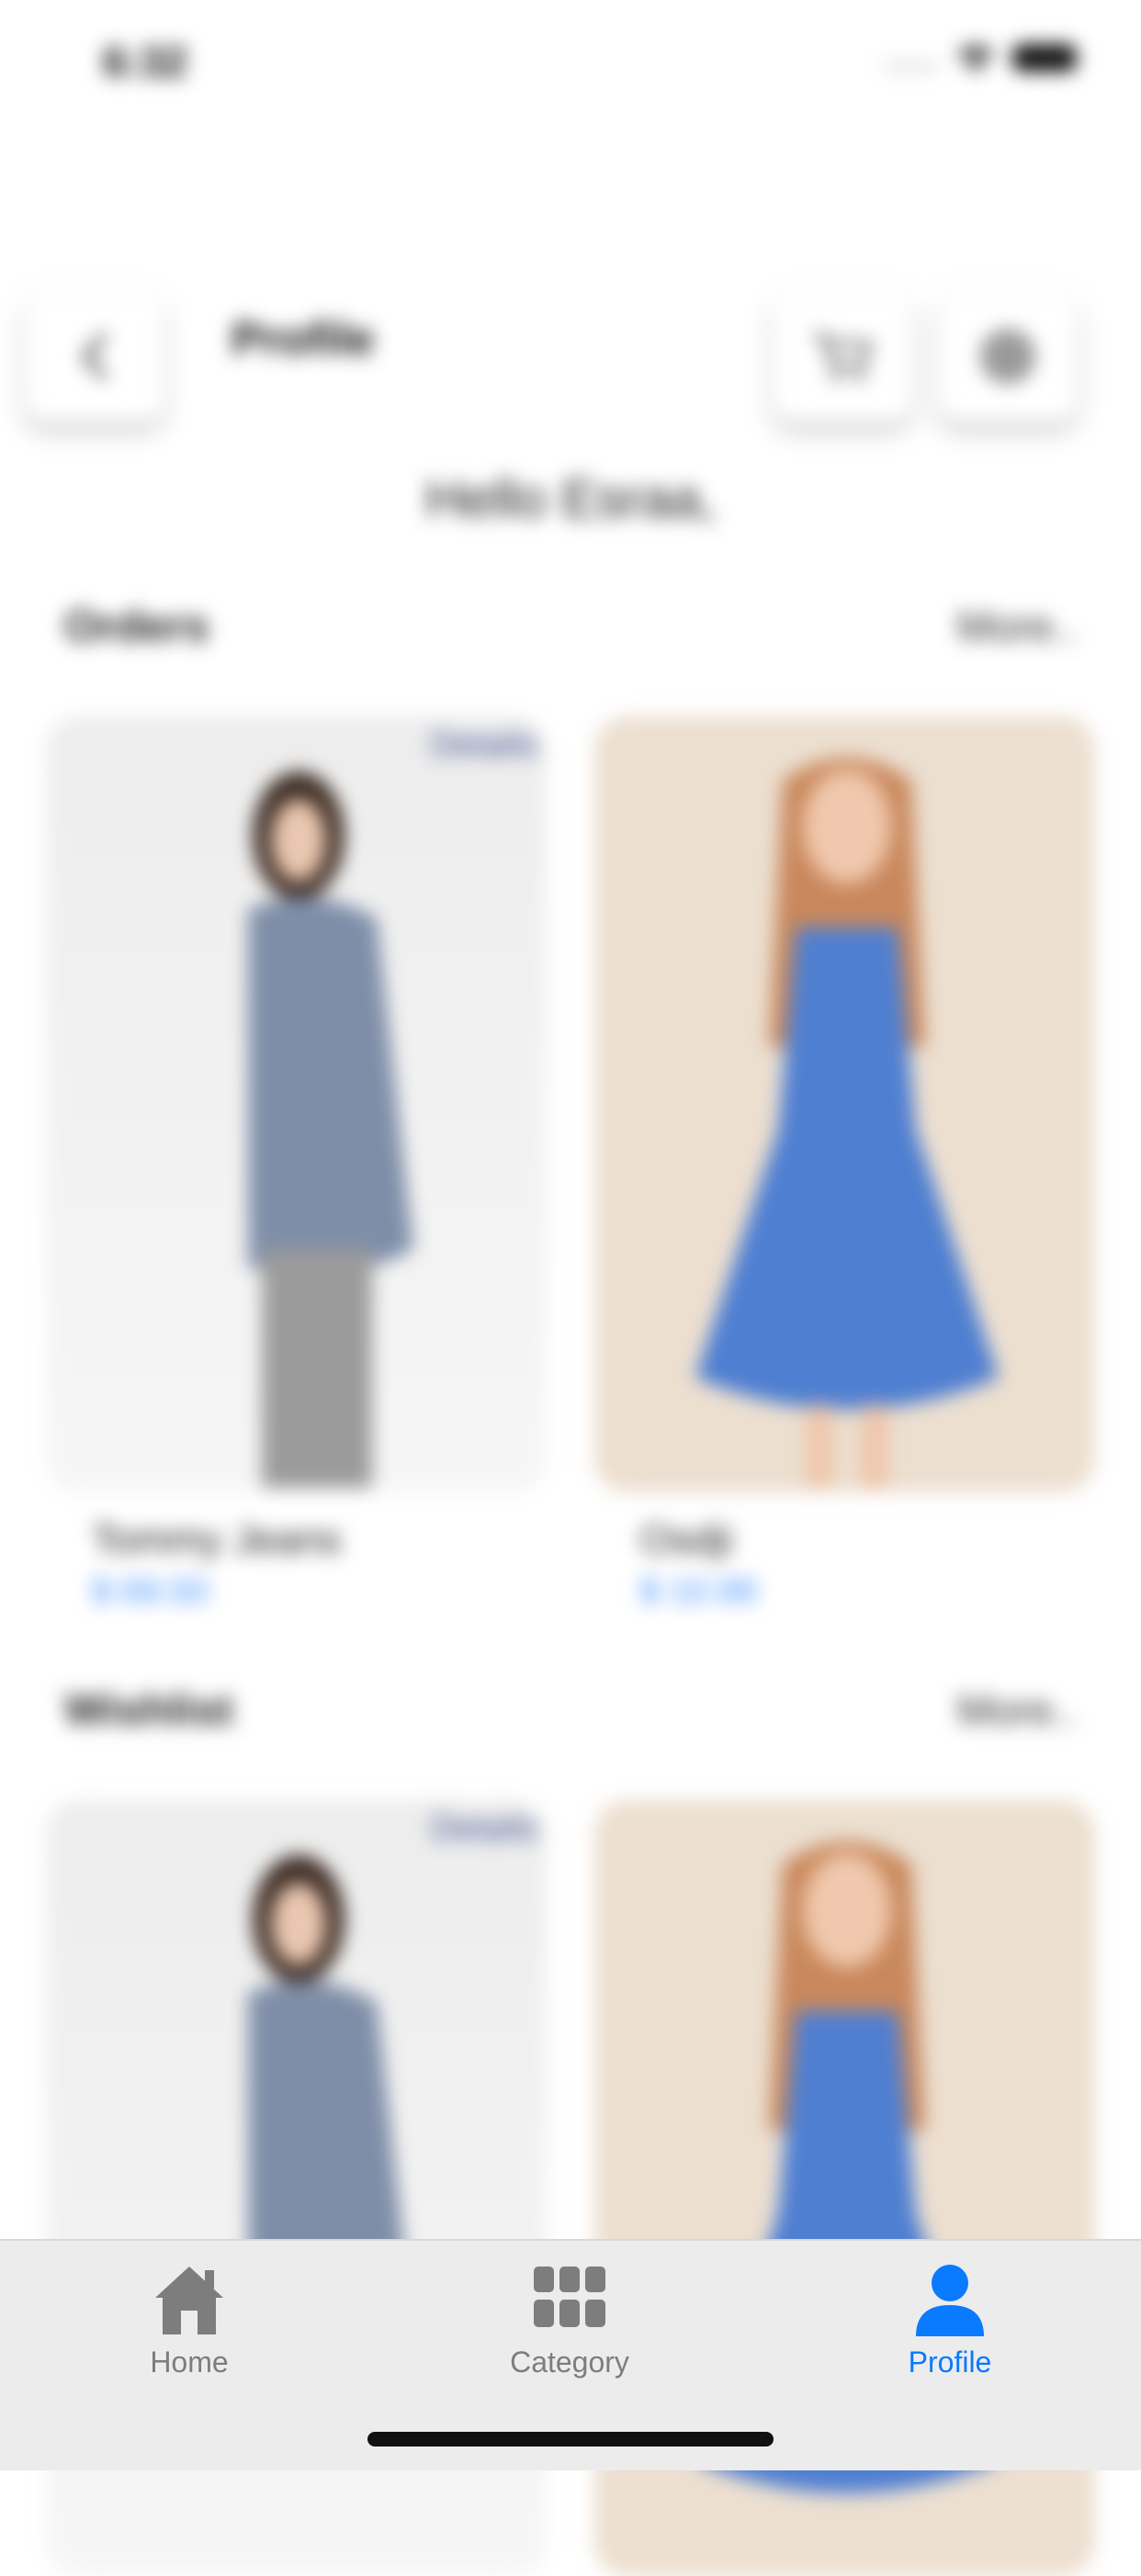  Describe the element at coordinates (570, 499) in the screenshot. I see `greeting-text: Hello Esraa,` at that location.